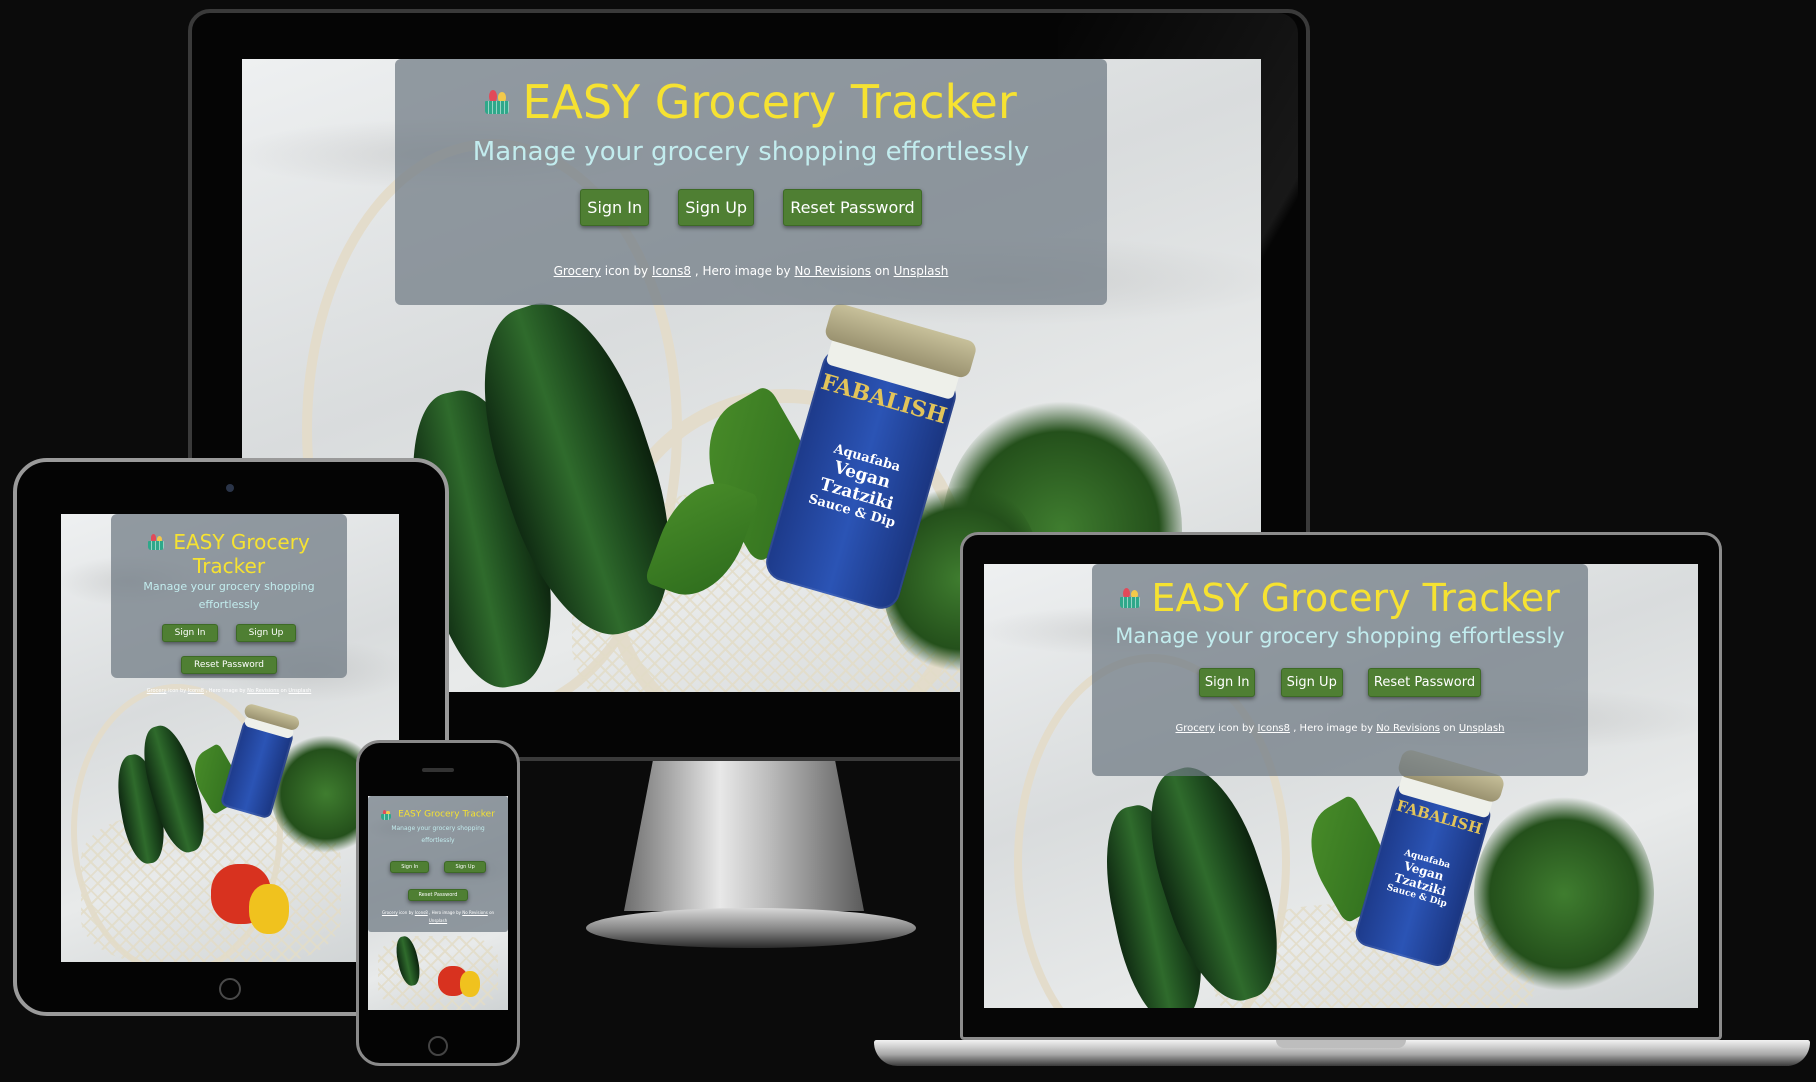 The height and width of the screenshot is (1082, 1816). Describe the element at coordinates (438, 770) in the screenshot. I see `phone-speaker` at that location.